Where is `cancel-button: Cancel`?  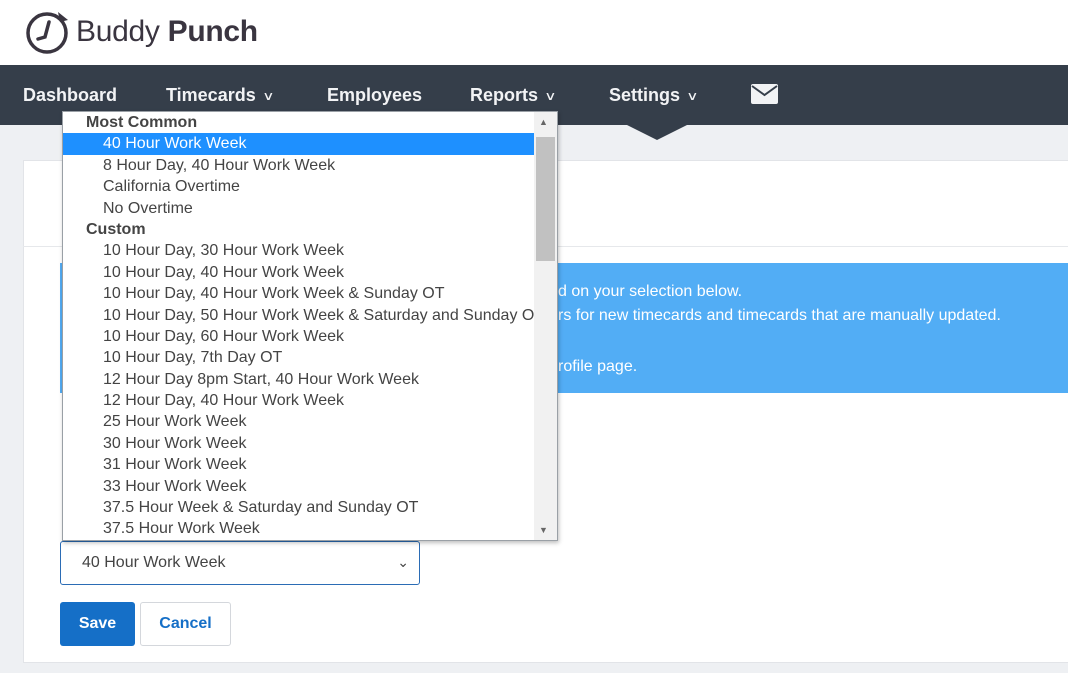 cancel-button: Cancel is located at coordinates (185, 624).